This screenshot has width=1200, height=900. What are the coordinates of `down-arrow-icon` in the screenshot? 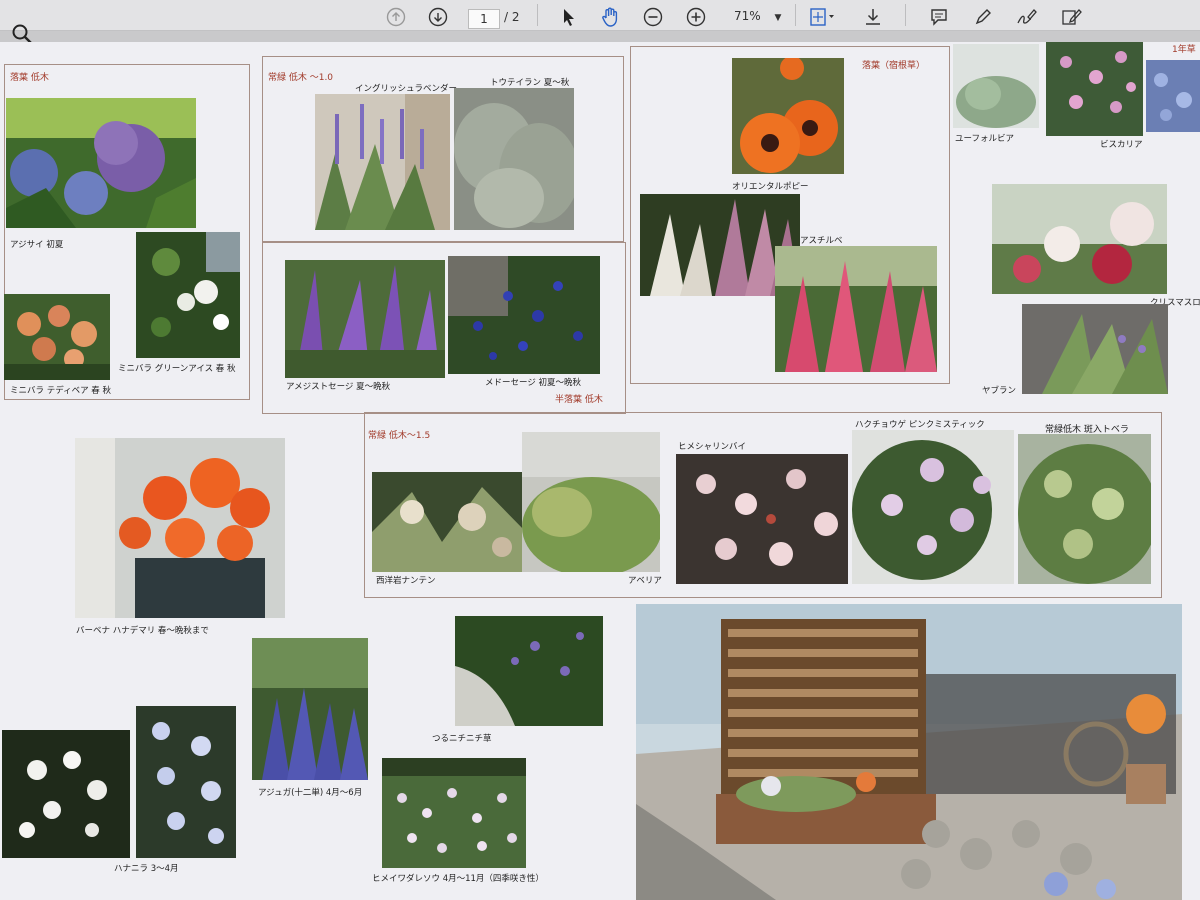 It's located at (438, 17).